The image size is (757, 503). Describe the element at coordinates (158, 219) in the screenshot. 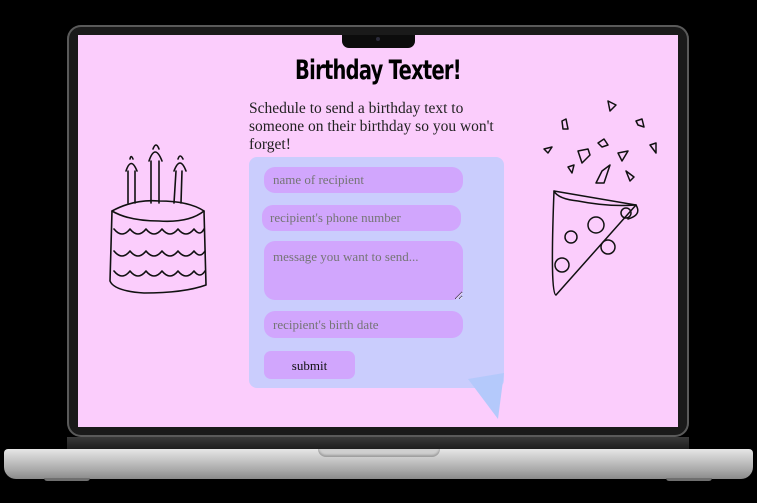

I see `birthday-cake-icon` at that location.